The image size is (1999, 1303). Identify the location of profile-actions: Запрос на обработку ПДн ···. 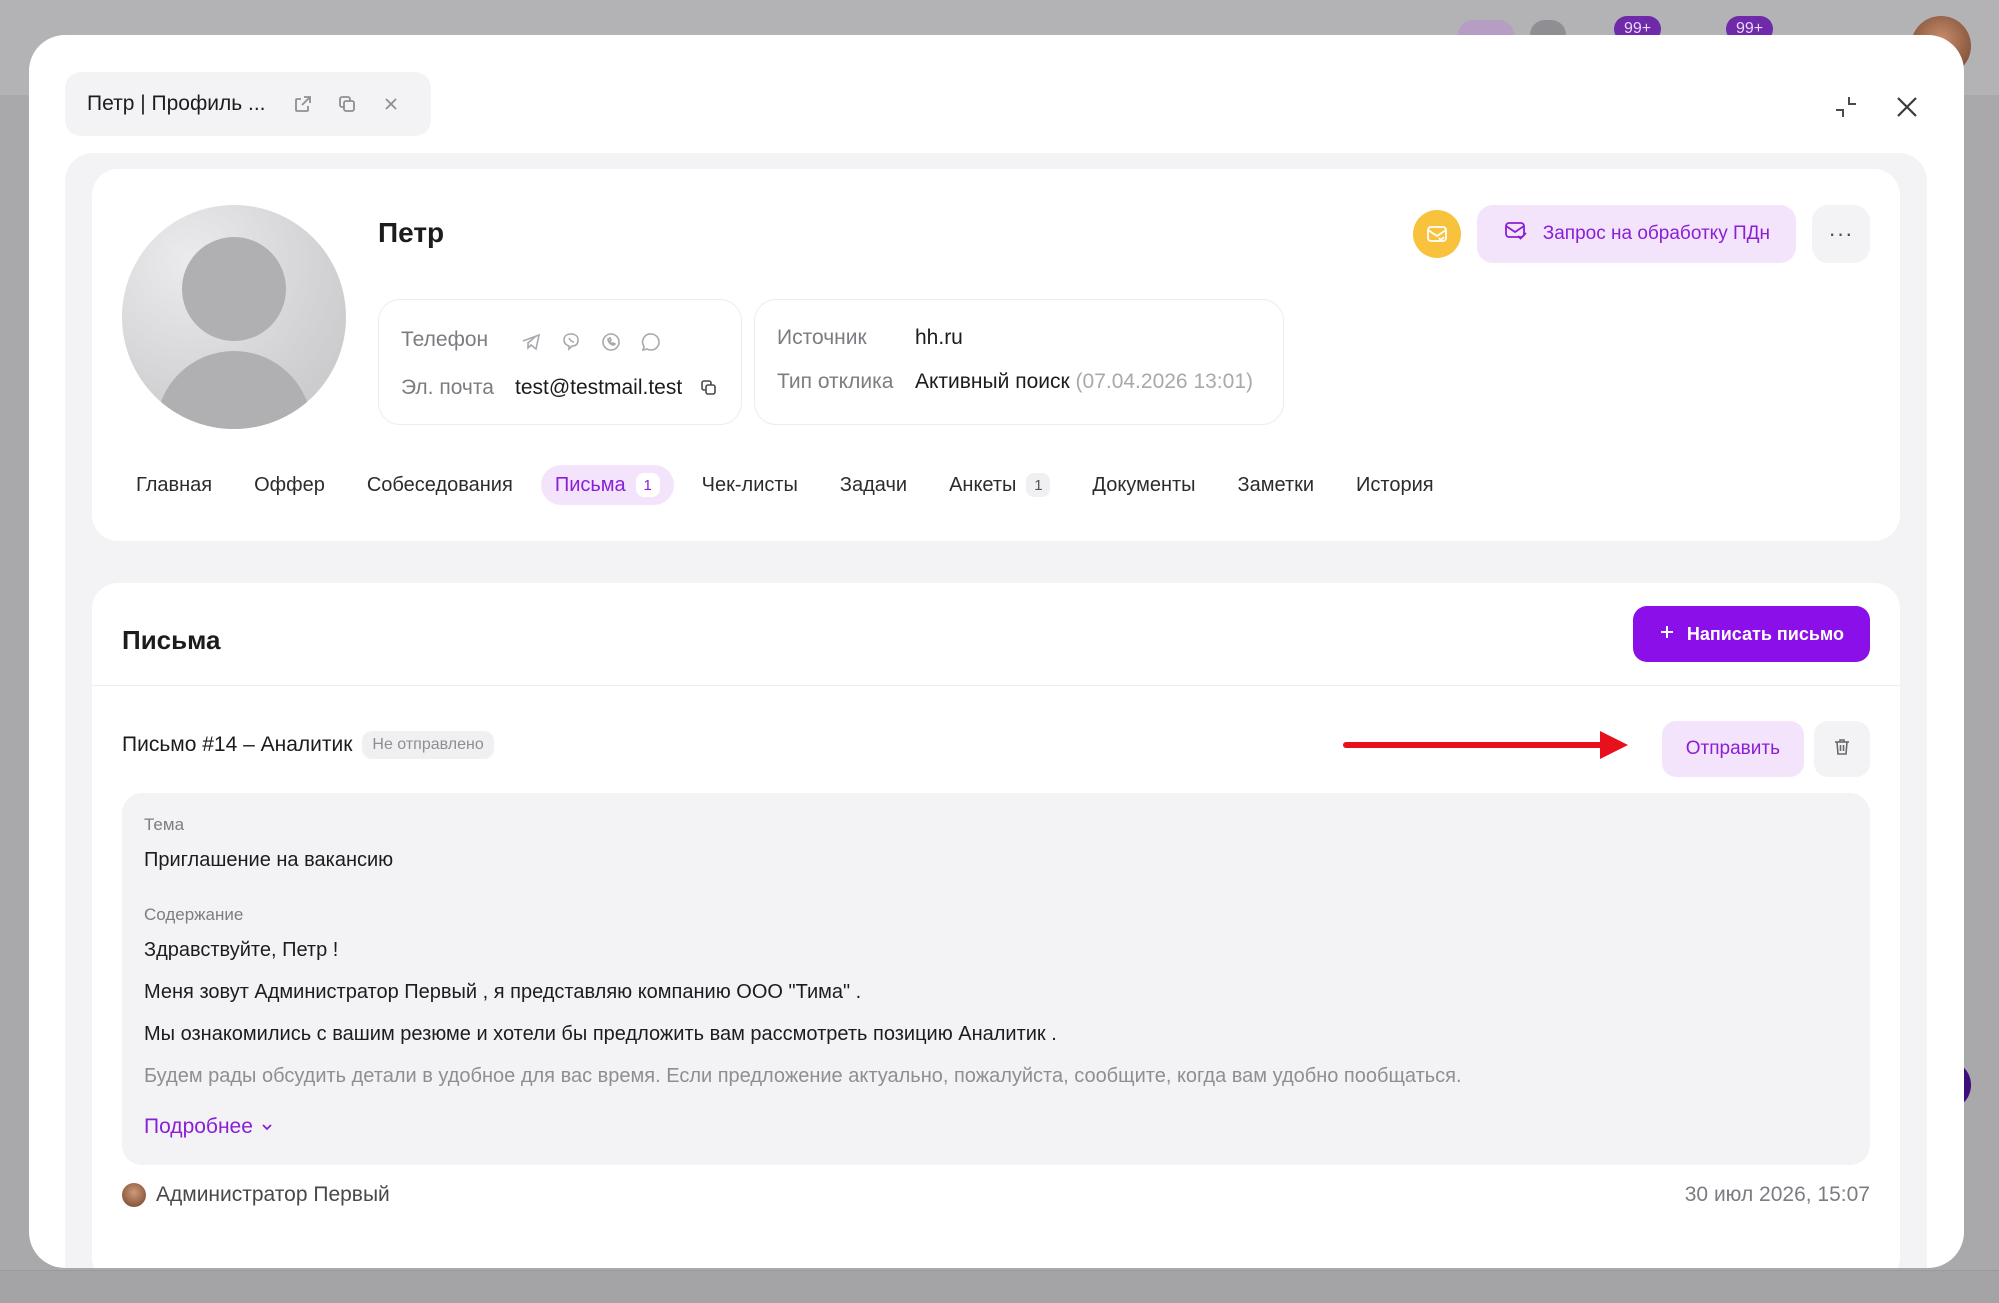
(1641, 234).